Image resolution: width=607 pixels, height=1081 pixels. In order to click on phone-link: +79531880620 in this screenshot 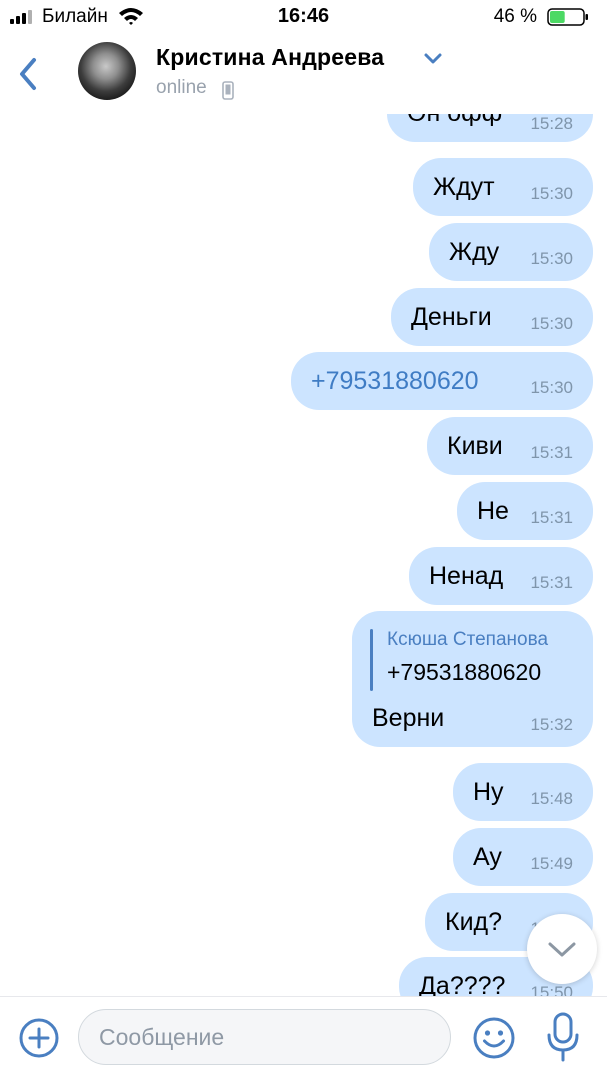, I will do `click(395, 381)`.